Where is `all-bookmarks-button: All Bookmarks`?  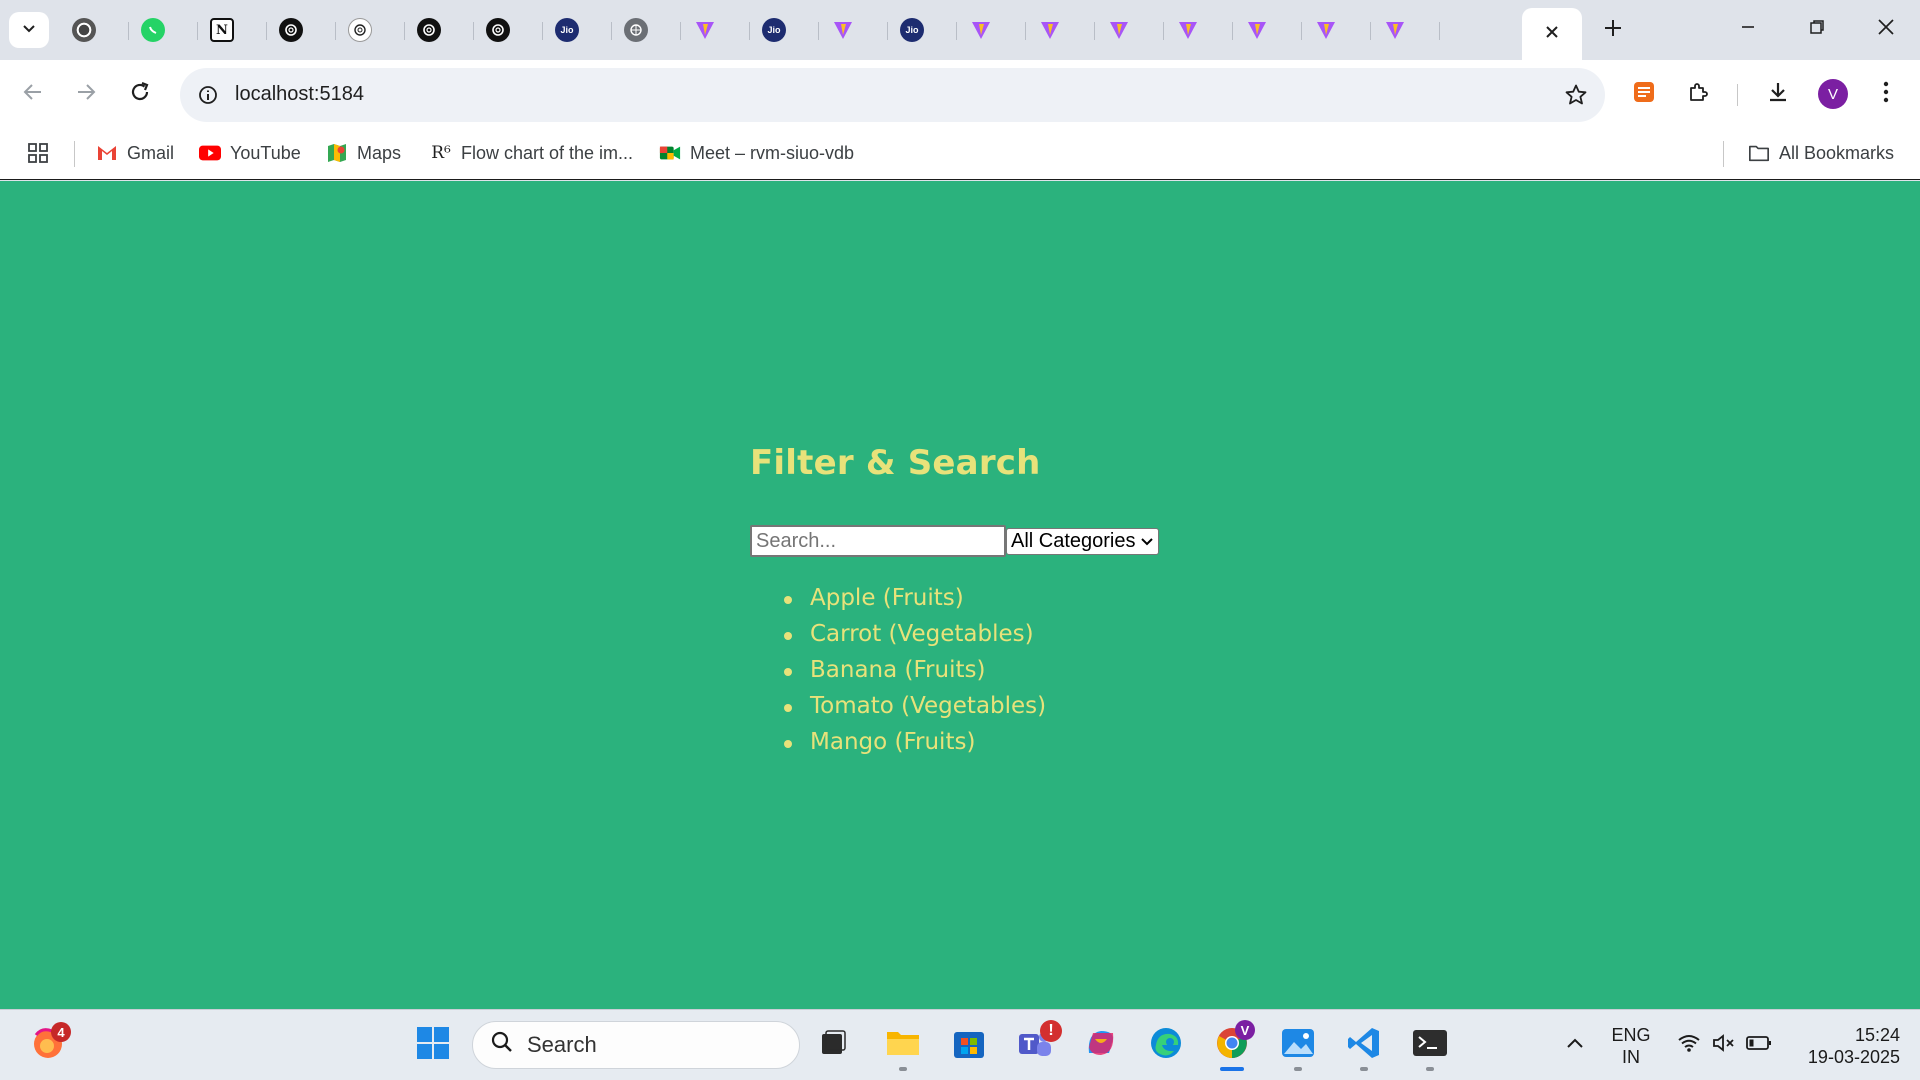 all-bookmarks-button: All Bookmarks is located at coordinates (1821, 153).